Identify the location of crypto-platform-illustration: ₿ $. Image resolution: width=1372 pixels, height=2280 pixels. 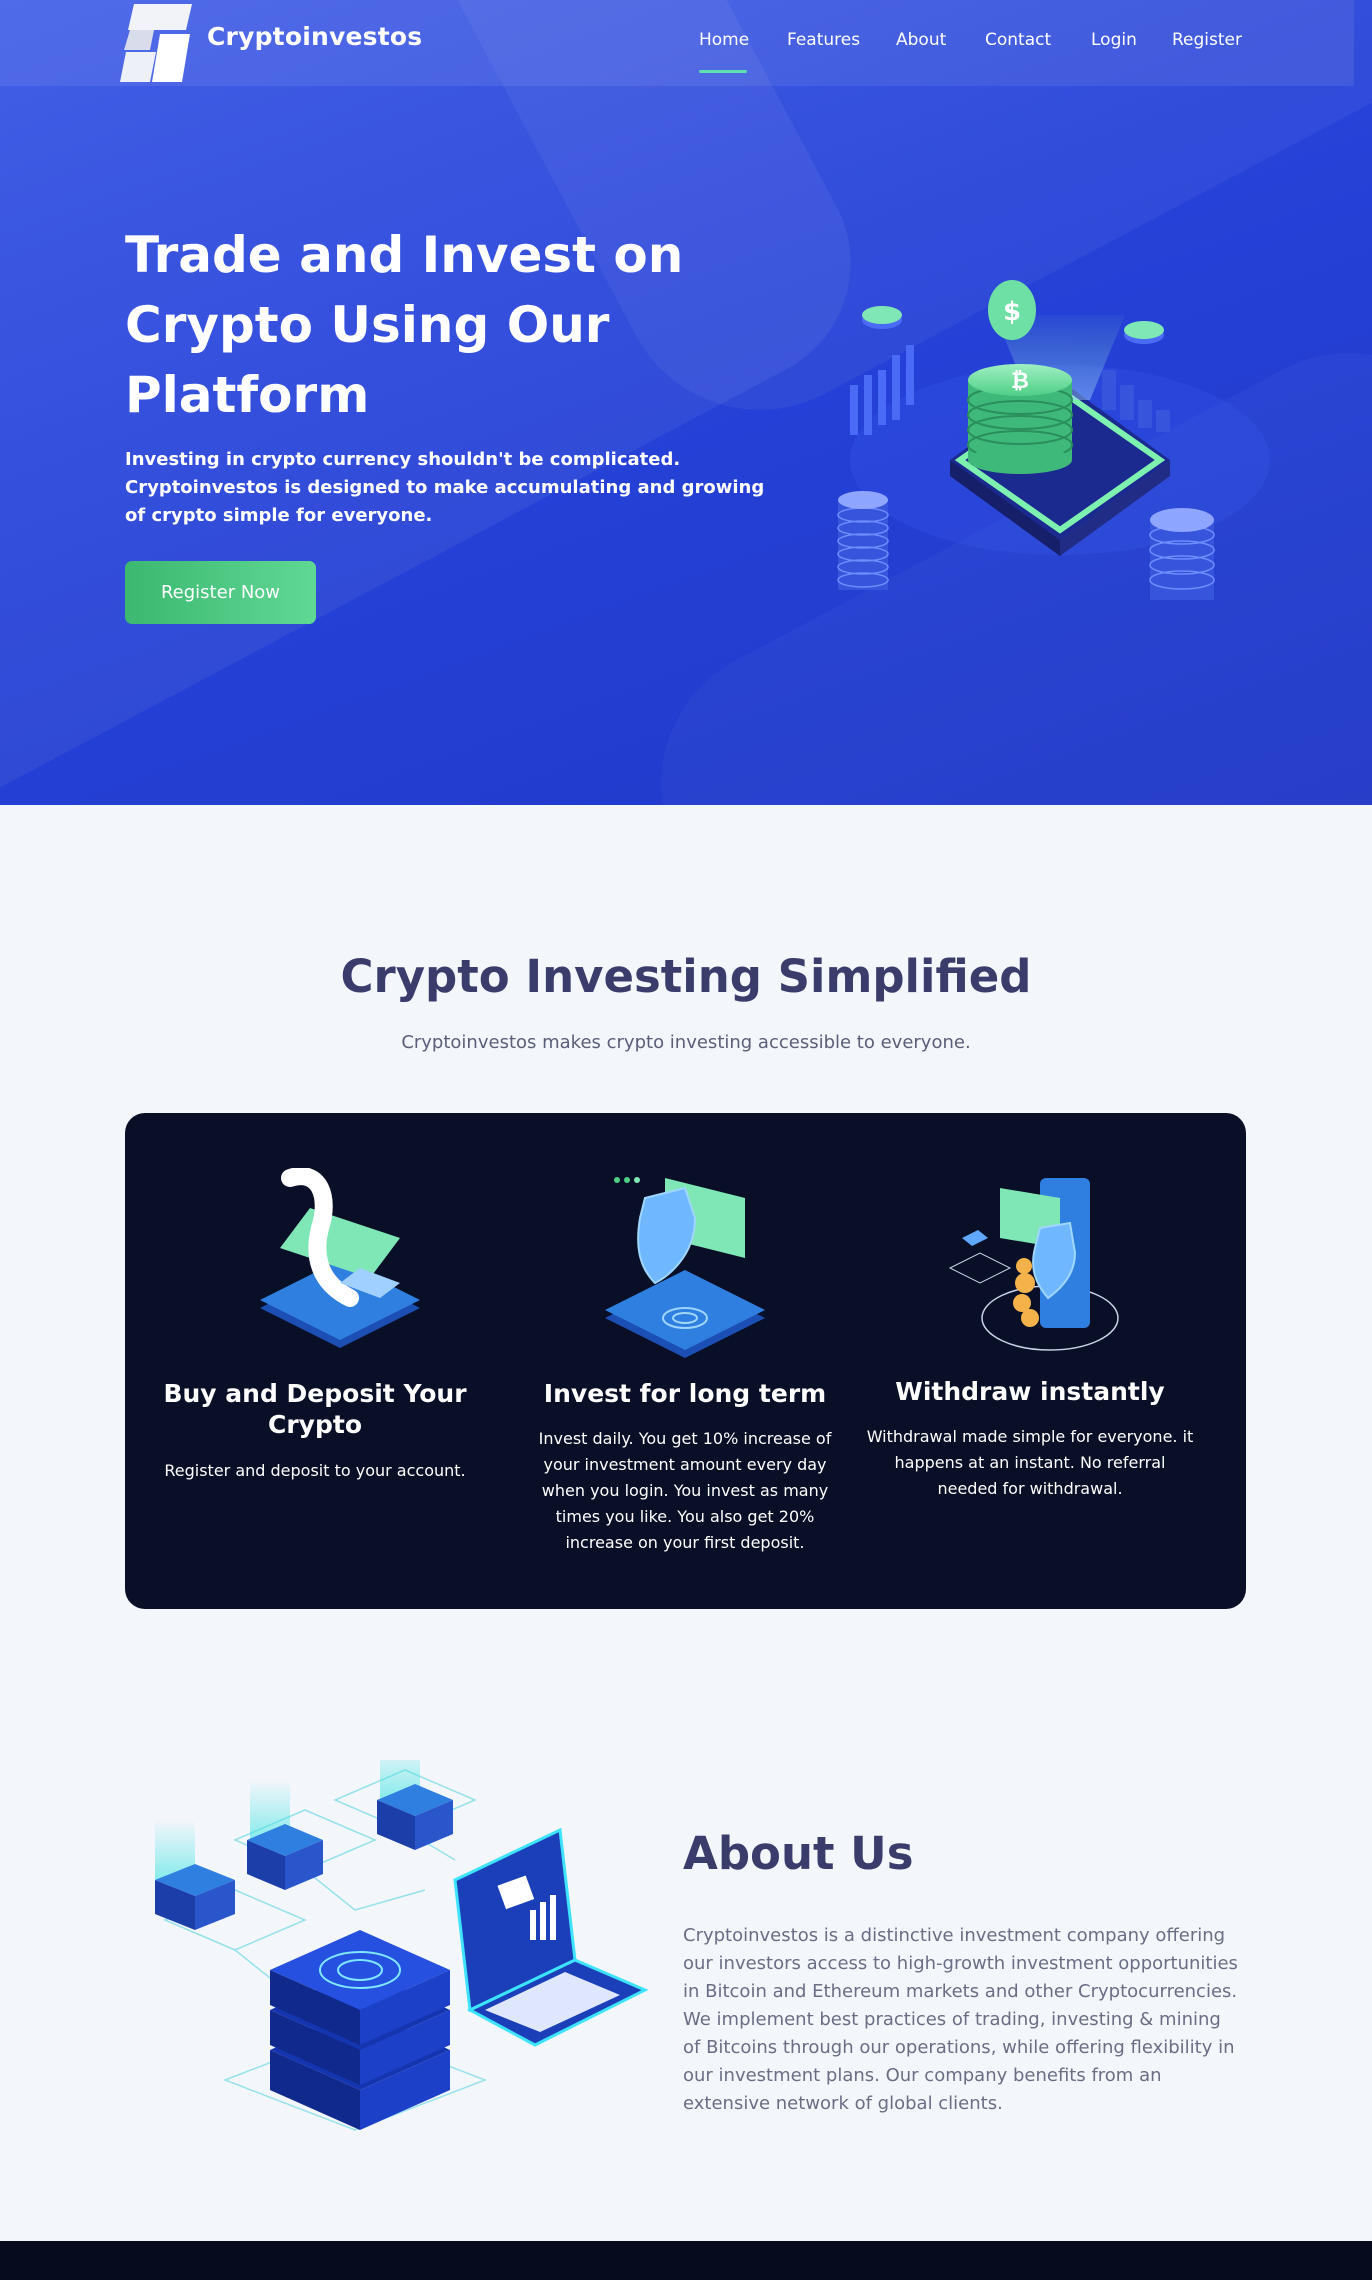
(1053, 440).